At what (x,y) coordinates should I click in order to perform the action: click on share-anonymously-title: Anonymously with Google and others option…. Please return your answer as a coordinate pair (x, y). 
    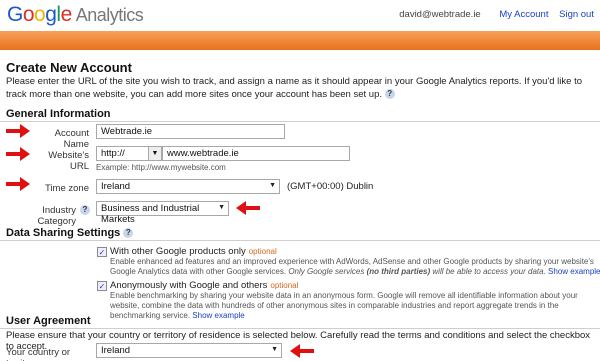
    Looking at the image, I should click on (204, 285).